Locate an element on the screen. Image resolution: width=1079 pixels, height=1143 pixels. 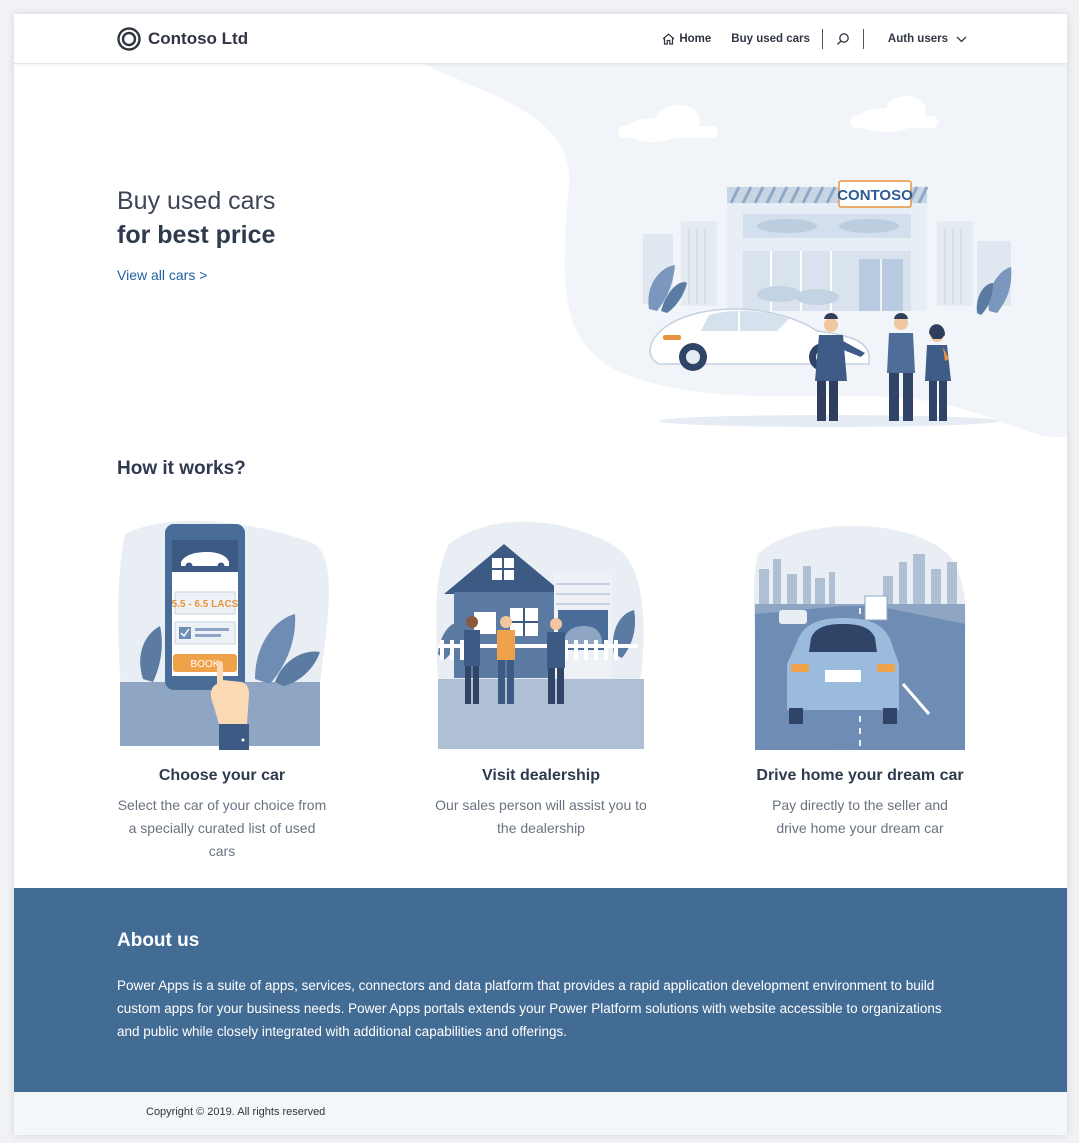
phone-booking-illustration: 5.5 - 6.5 LACS BOOK is located at coordinates (223, 635).